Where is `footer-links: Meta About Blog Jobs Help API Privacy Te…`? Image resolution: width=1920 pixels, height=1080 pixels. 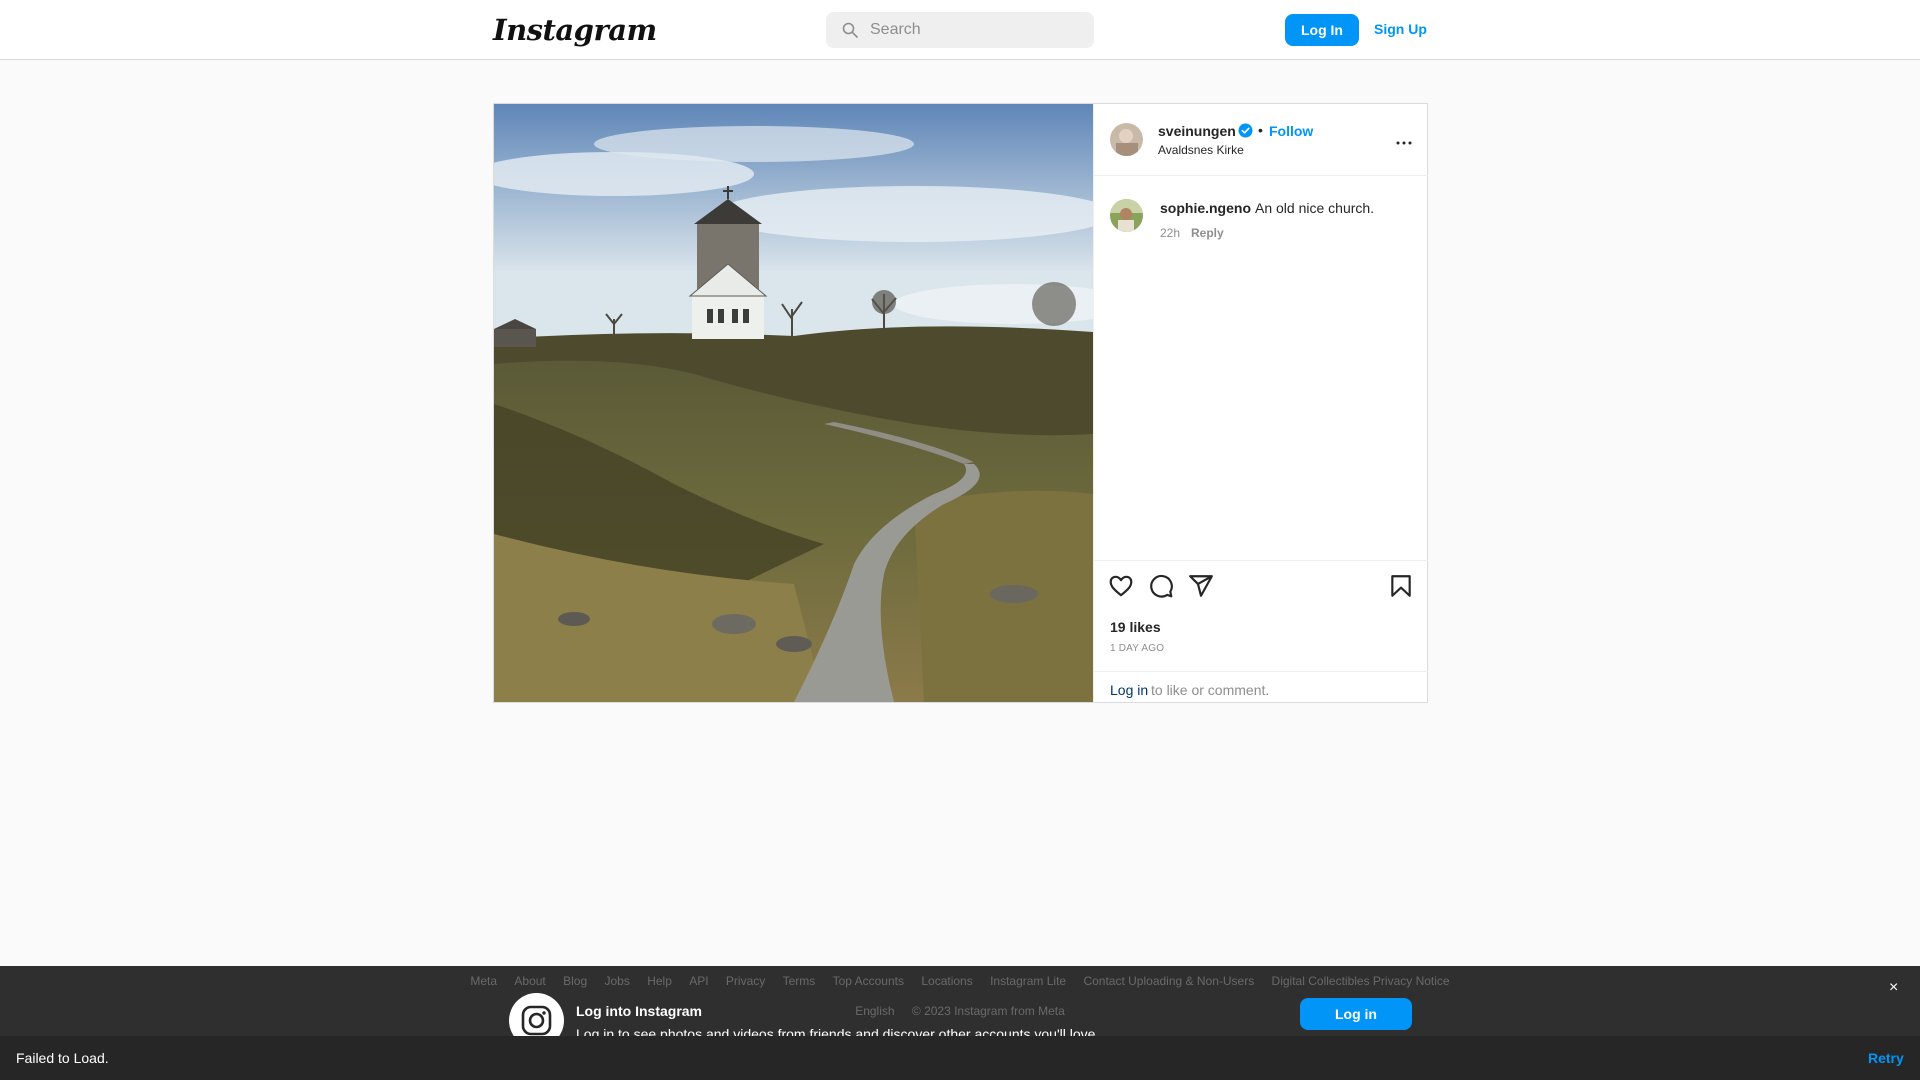
footer-links: Meta About Blog Jobs Help API Privacy Te… is located at coordinates (960, 981).